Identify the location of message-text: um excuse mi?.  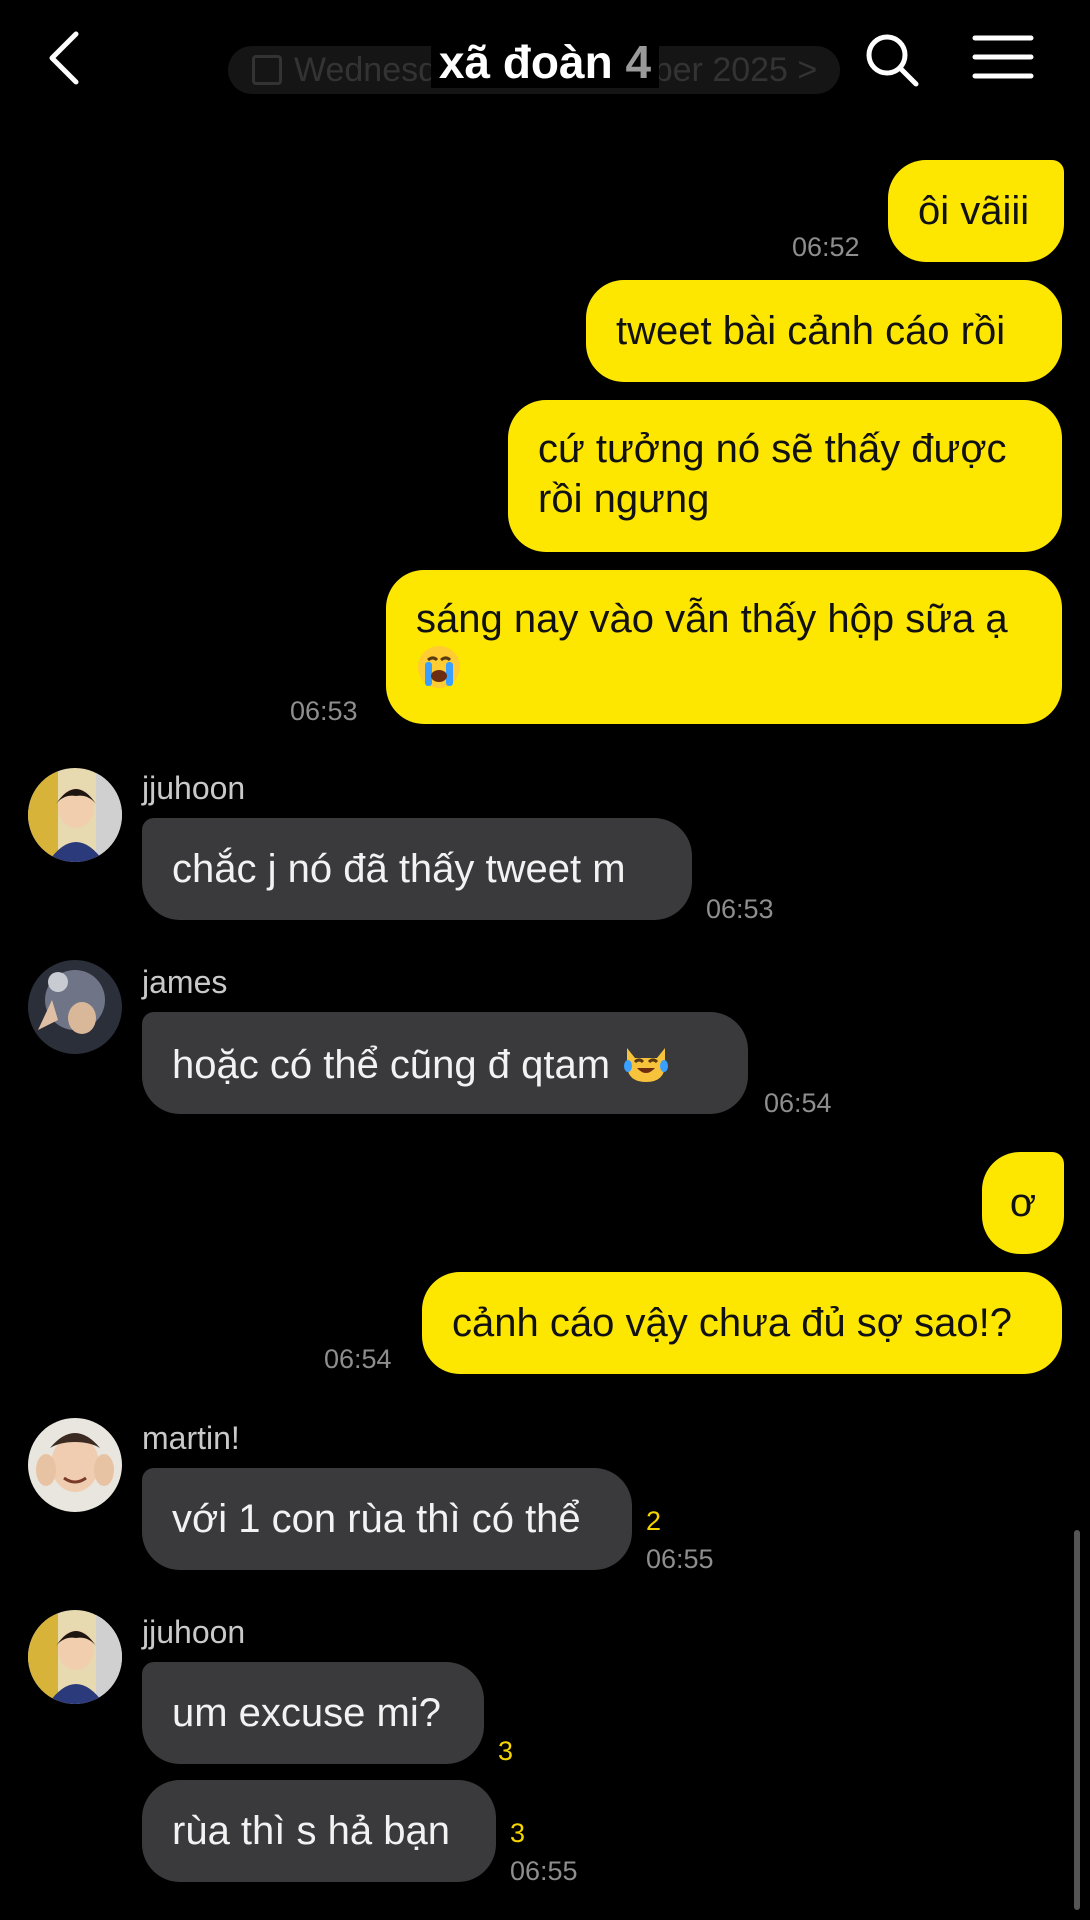
(306, 1713).